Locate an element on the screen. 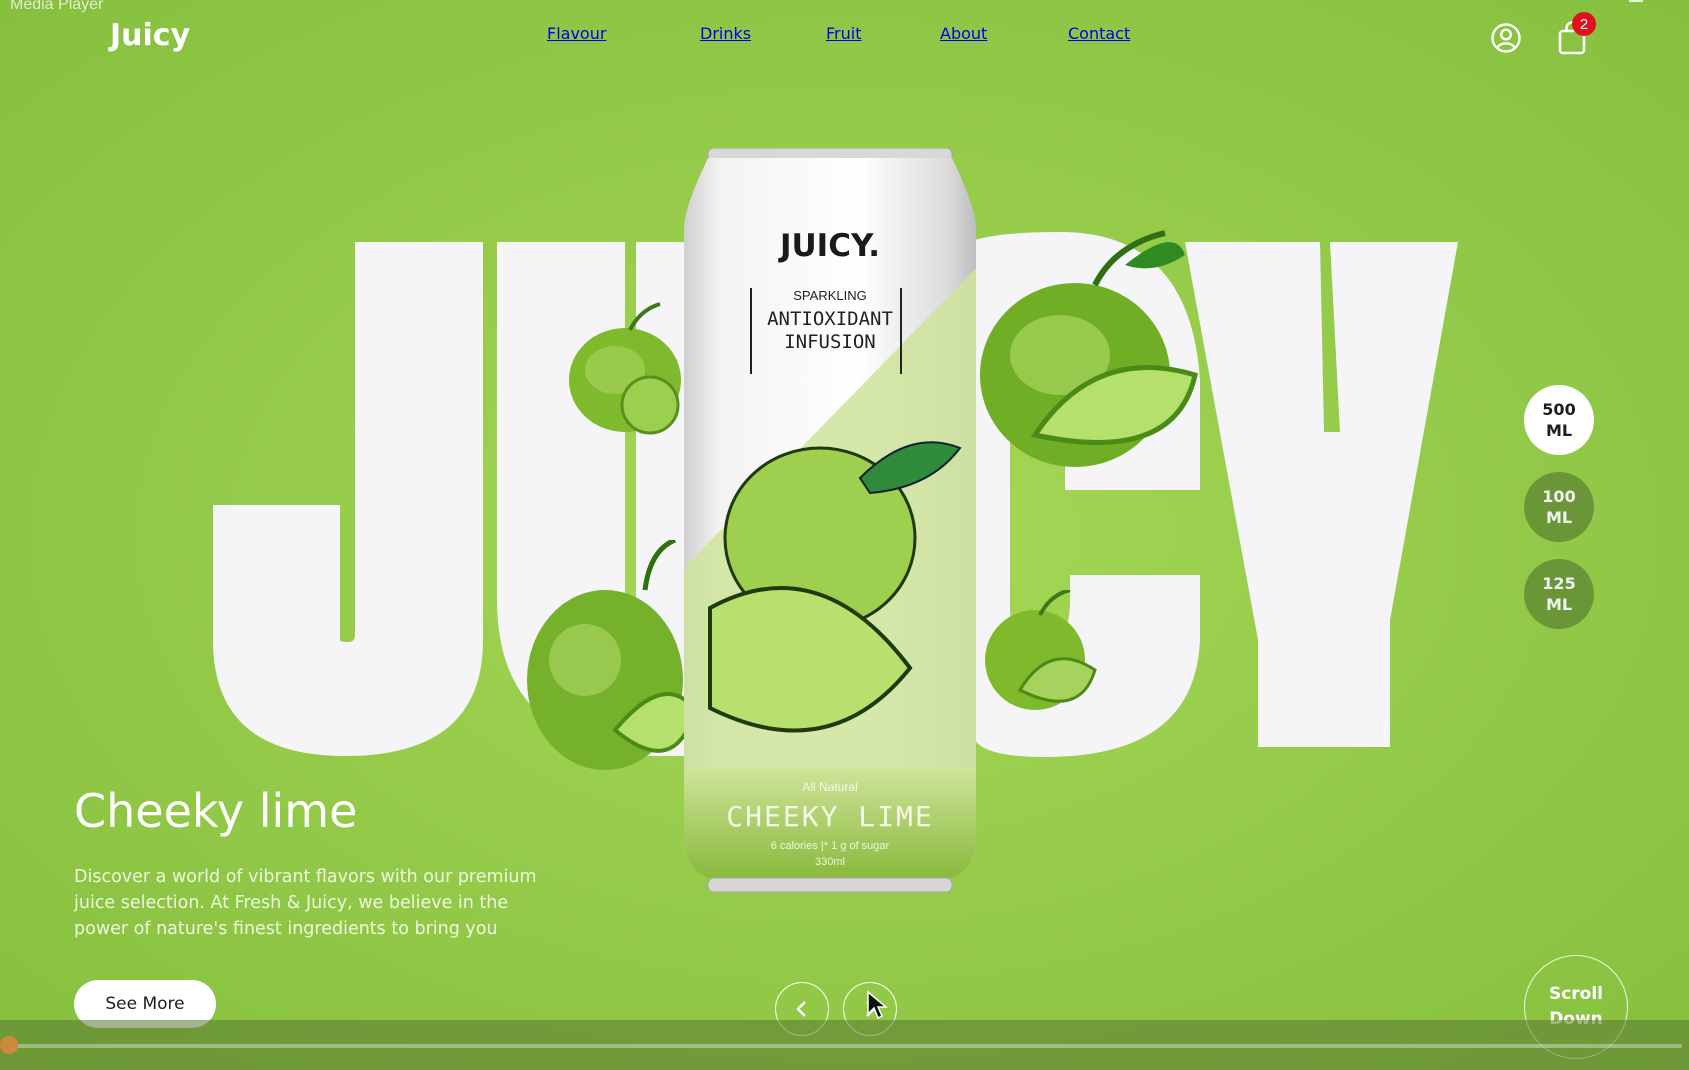 Image resolution: width=1689 pixels, height=1070 pixels. can-volume: 330ml is located at coordinates (830, 862).